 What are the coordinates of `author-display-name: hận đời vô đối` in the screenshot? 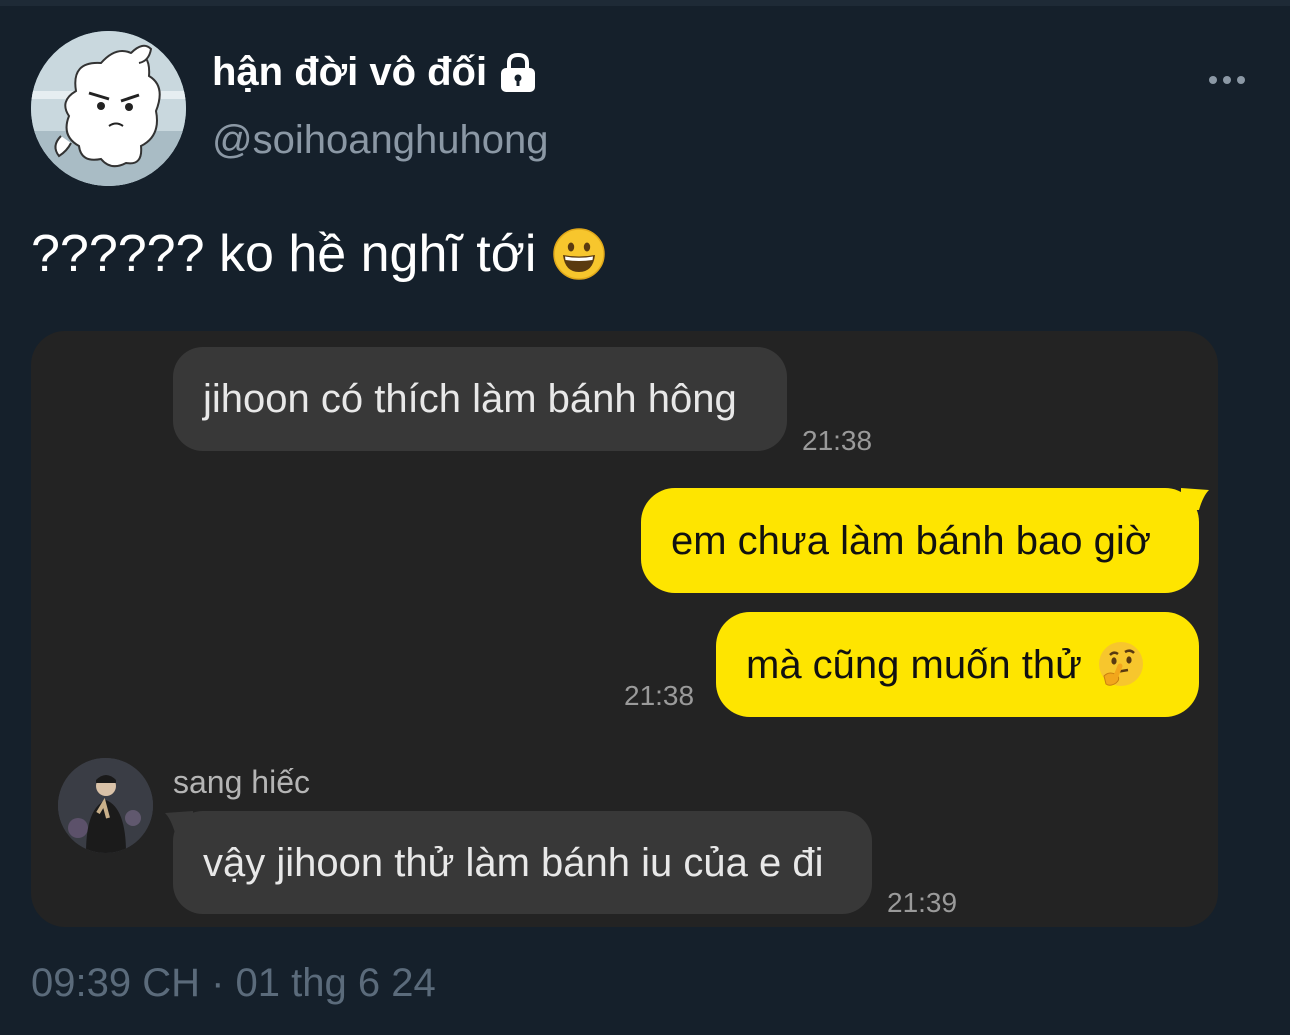 It's located at (375, 72).